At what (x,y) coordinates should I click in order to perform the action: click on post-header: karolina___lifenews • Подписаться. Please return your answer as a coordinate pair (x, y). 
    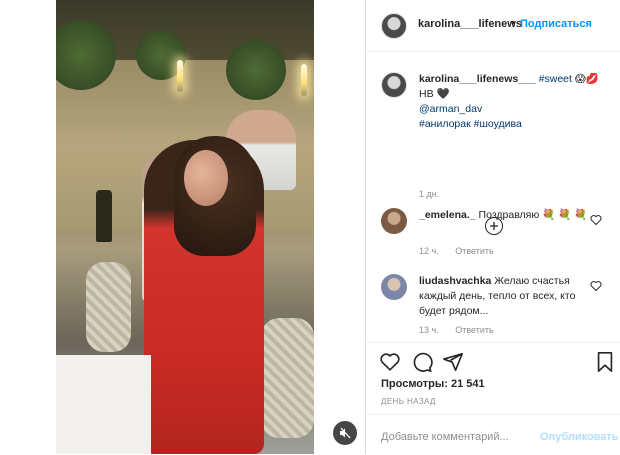
    Looking at the image, I should click on (493, 26).